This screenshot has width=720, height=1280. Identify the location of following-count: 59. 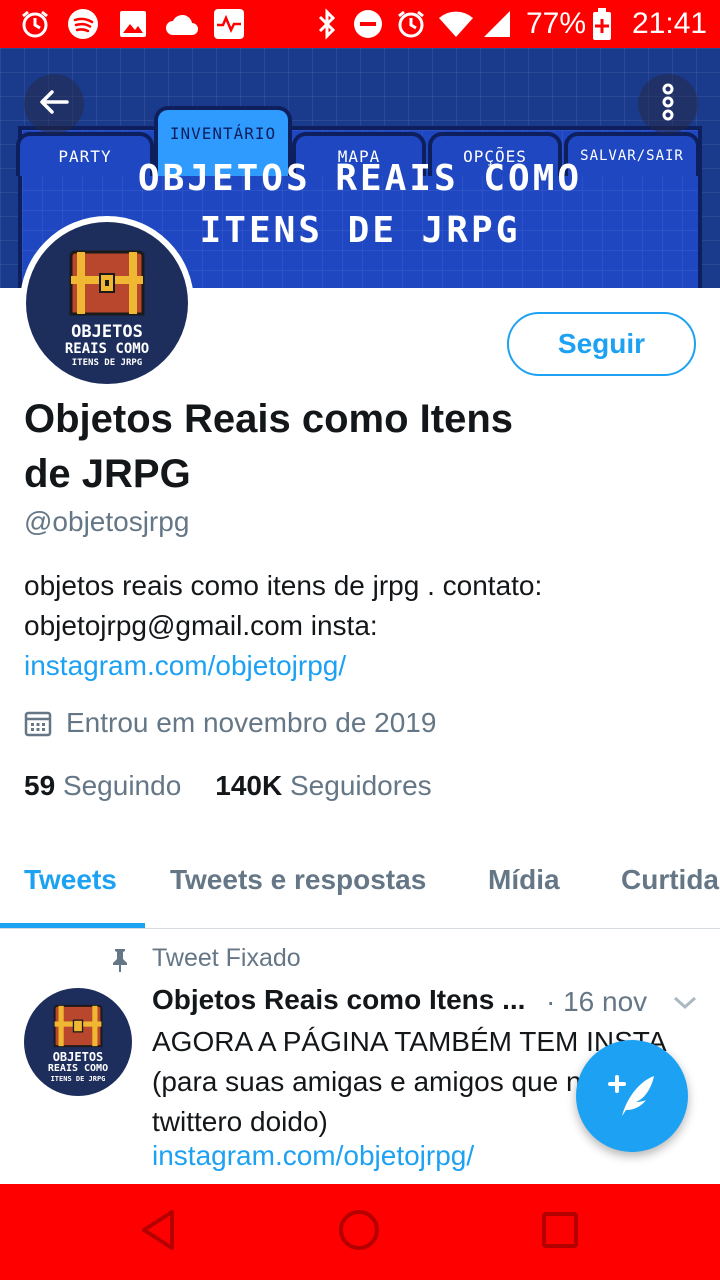
(40, 785).